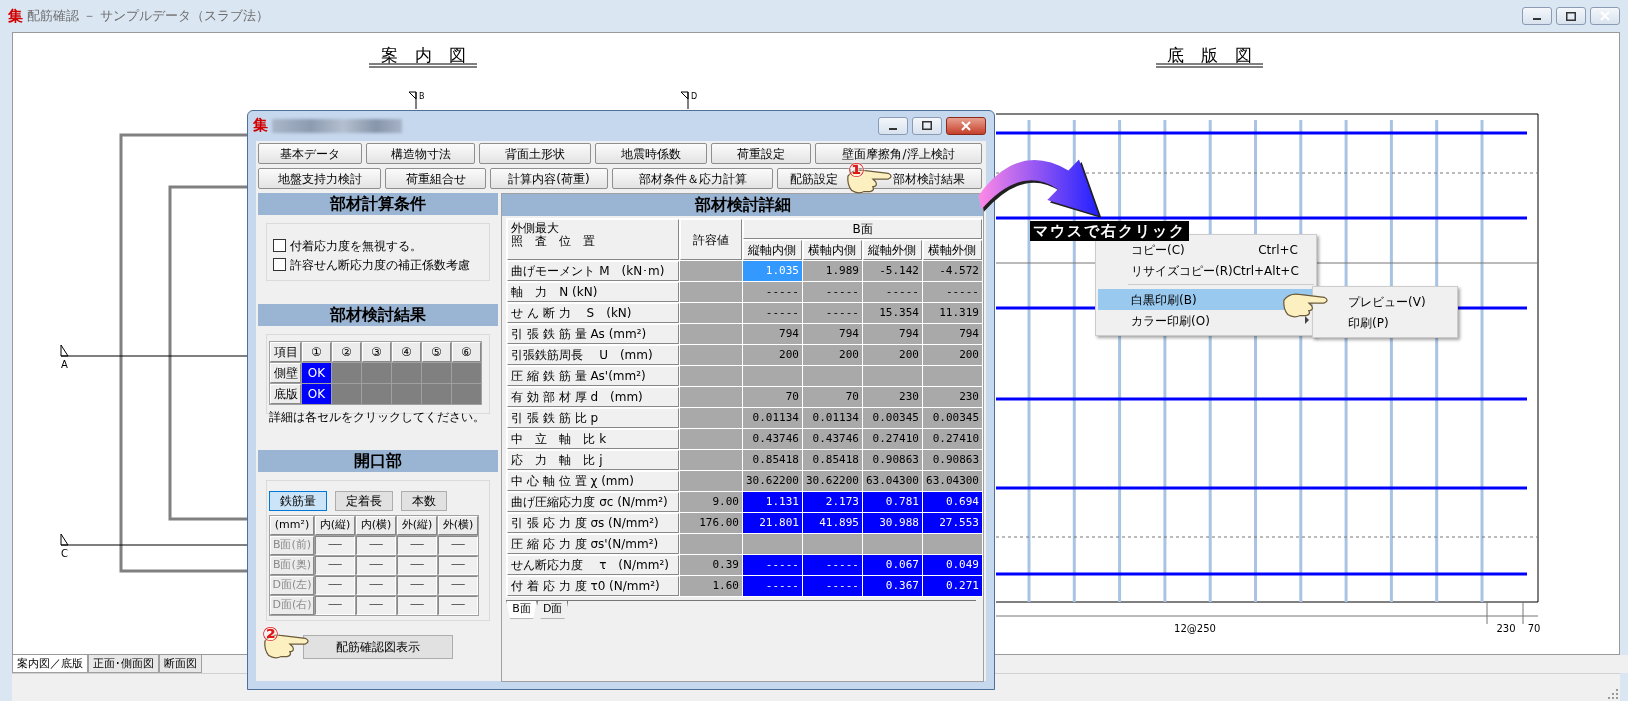 This screenshot has height=701, width=1628. Describe the element at coordinates (952, 439) in the screenshot. I see `value-cell: 0.27410` at that location.